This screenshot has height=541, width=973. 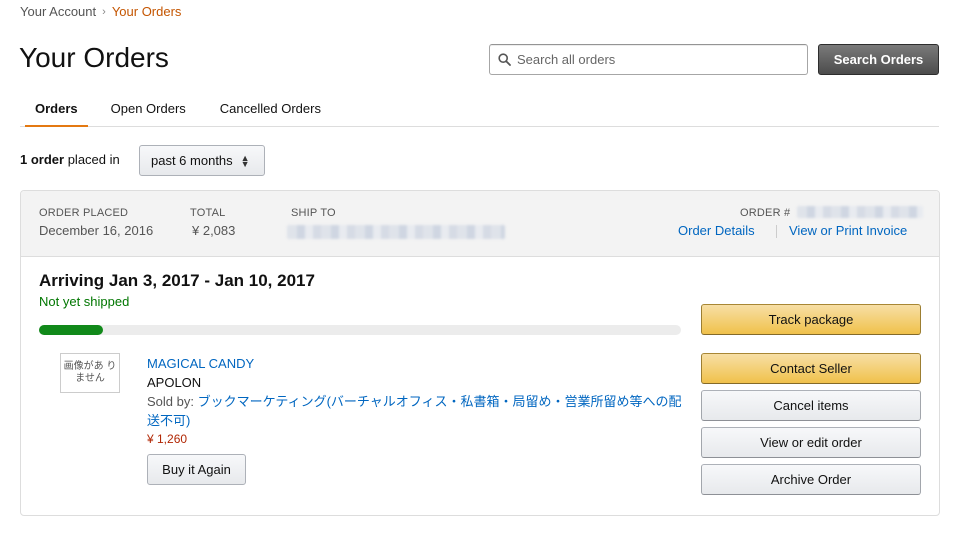 I want to click on order-count-summary: 1 order placed in, so click(x=70, y=159).